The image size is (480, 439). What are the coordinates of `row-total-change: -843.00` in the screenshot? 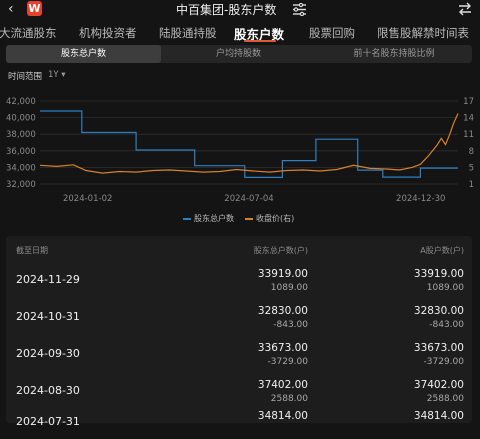 It's located at (290, 325).